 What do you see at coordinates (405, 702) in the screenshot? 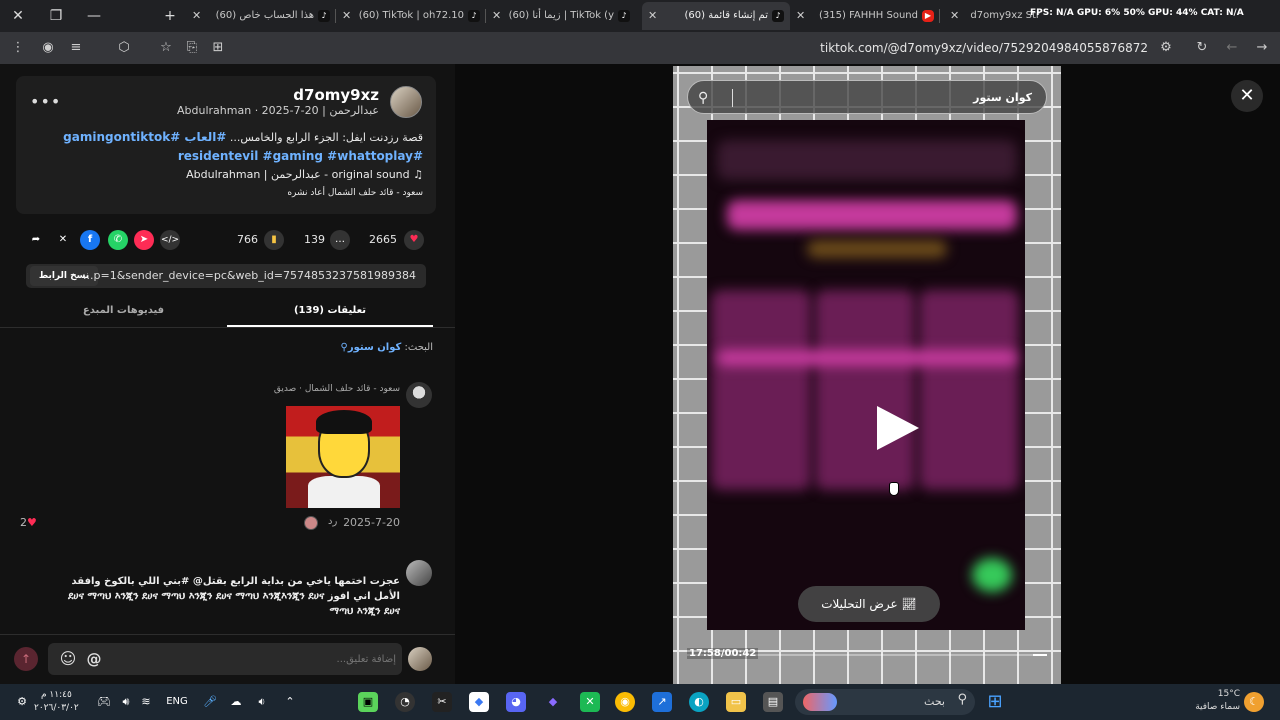
I see `app-icon-clock: ◔` at bounding box center [405, 702].